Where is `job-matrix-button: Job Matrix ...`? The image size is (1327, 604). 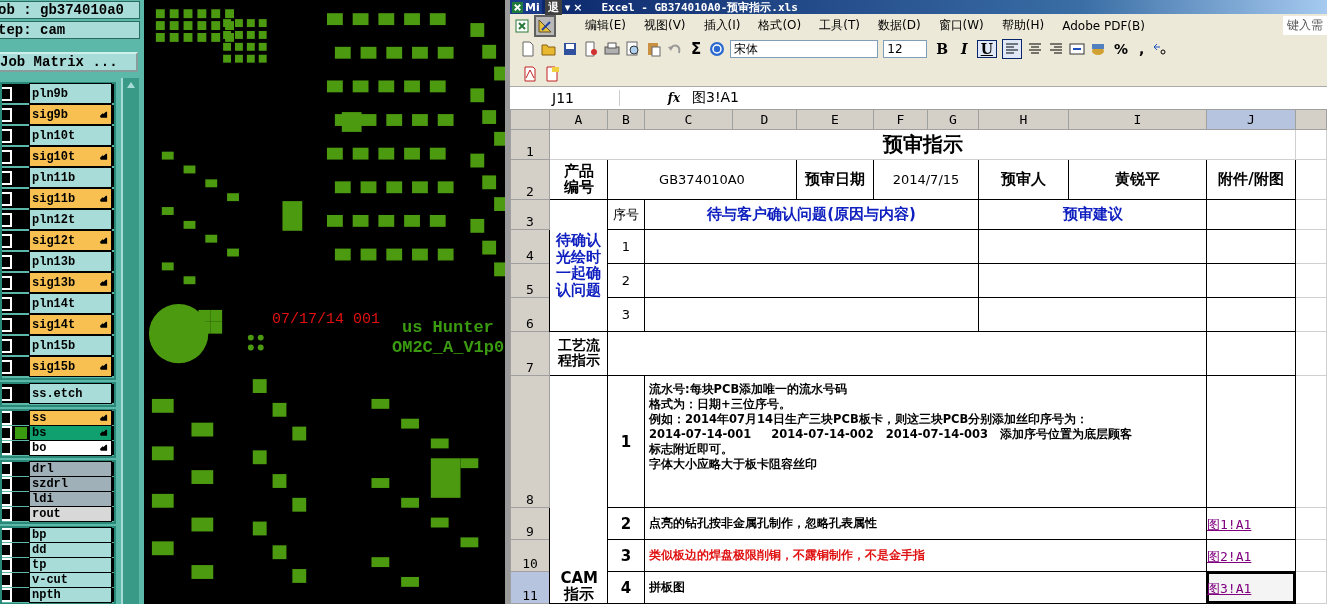
job-matrix-button: Job Matrix ... is located at coordinates (69, 62).